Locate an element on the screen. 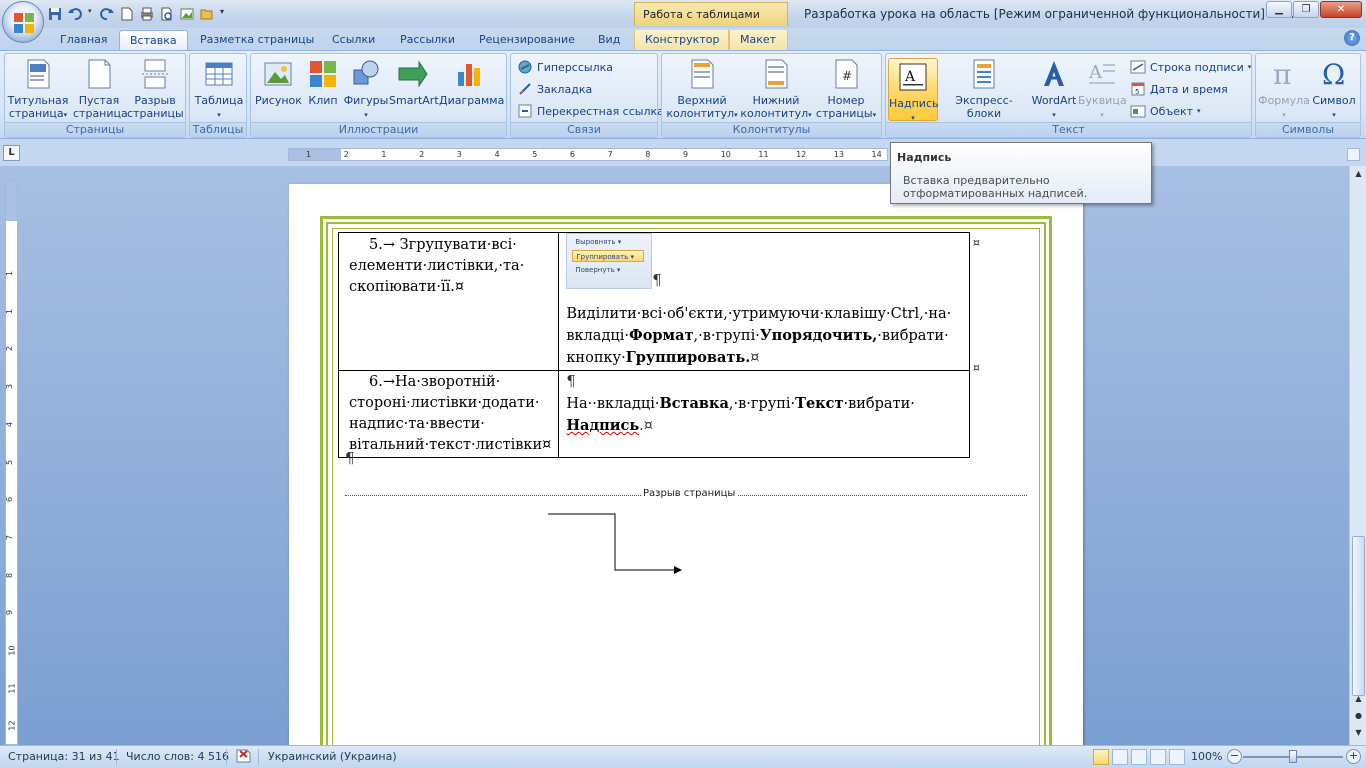  language-indicator: Украинский (Украина) is located at coordinates (332, 756).